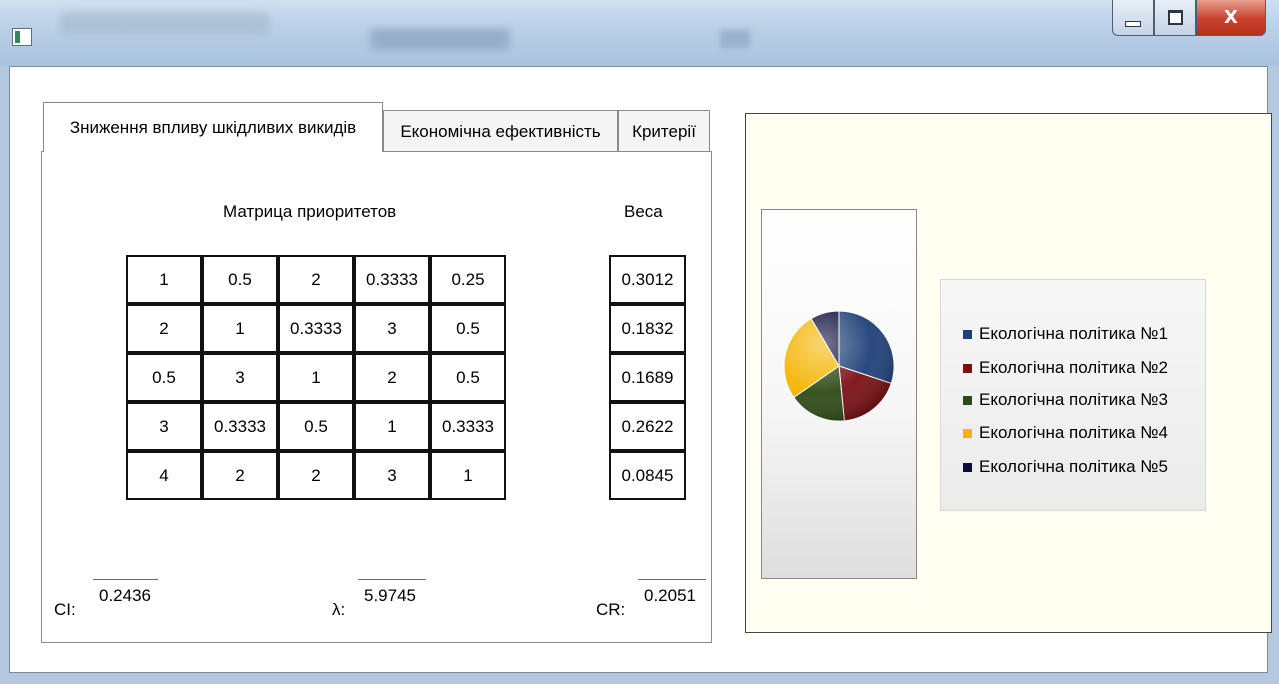  I want to click on ci-label: CI:, so click(65, 609).